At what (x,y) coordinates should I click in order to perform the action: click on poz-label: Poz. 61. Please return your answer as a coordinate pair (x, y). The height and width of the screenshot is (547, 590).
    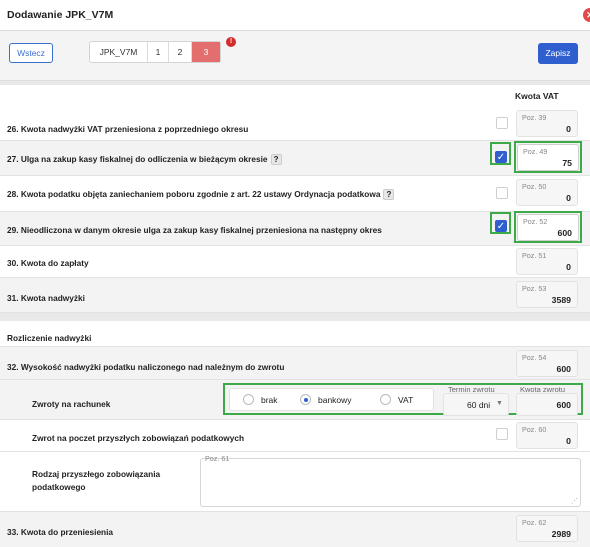
    Looking at the image, I should click on (217, 458).